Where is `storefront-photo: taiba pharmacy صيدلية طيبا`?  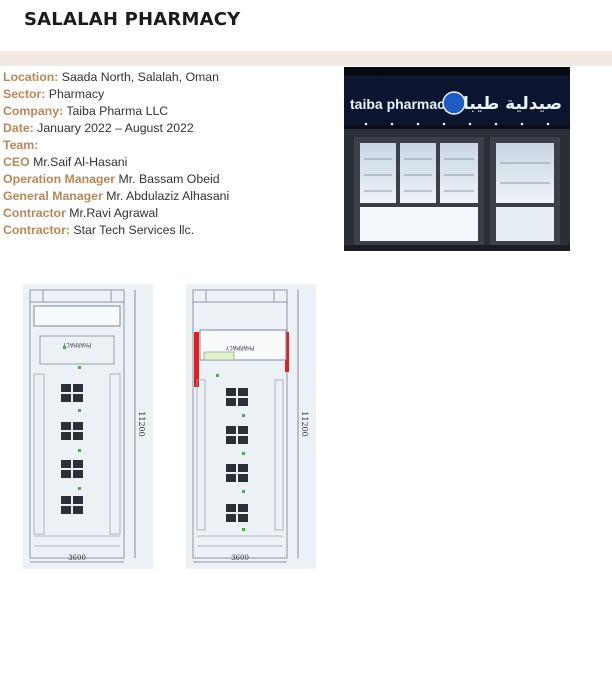
storefront-photo: taiba pharmacy صيدلية طيبا is located at coordinates (457, 159).